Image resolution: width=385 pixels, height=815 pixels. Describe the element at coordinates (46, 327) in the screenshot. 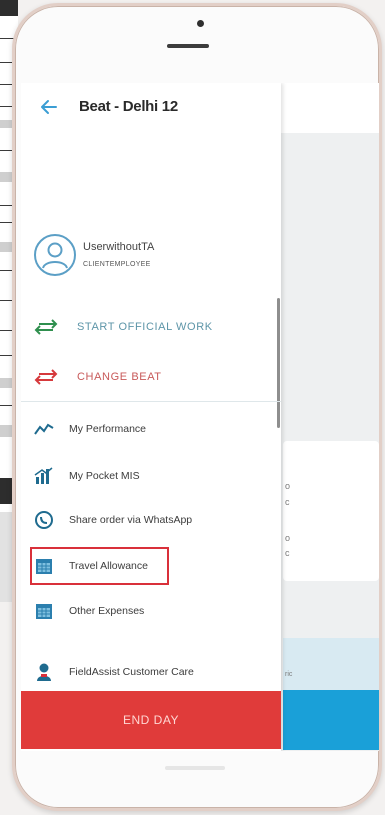

I see `swap-arrows-icon` at that location.